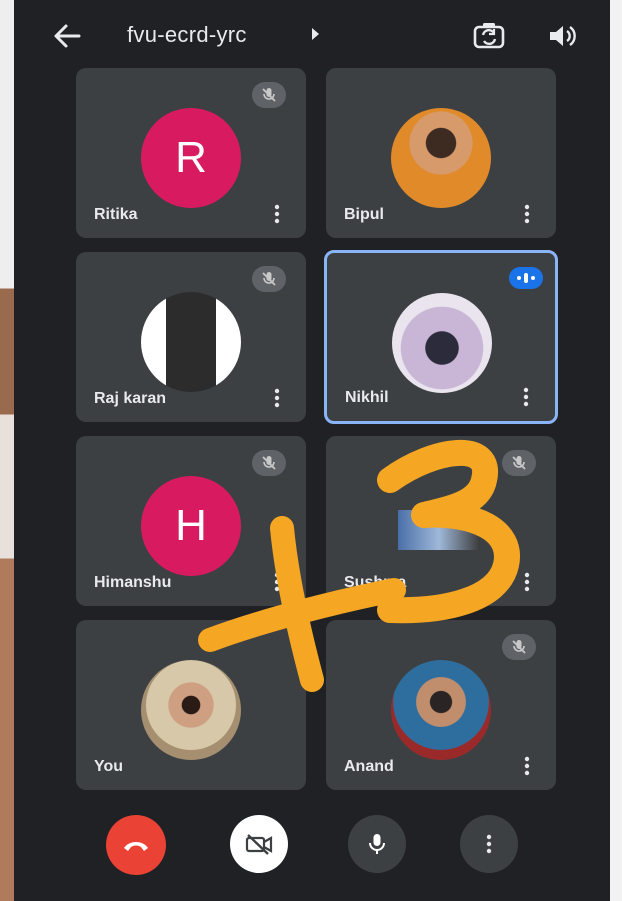 This screenshot has height=901, width=622. What do you see at coordinates (187, 35) in the screenshot?
I see `room-code: fvu-ecrd-yrc` at bounding box center [187, 35].